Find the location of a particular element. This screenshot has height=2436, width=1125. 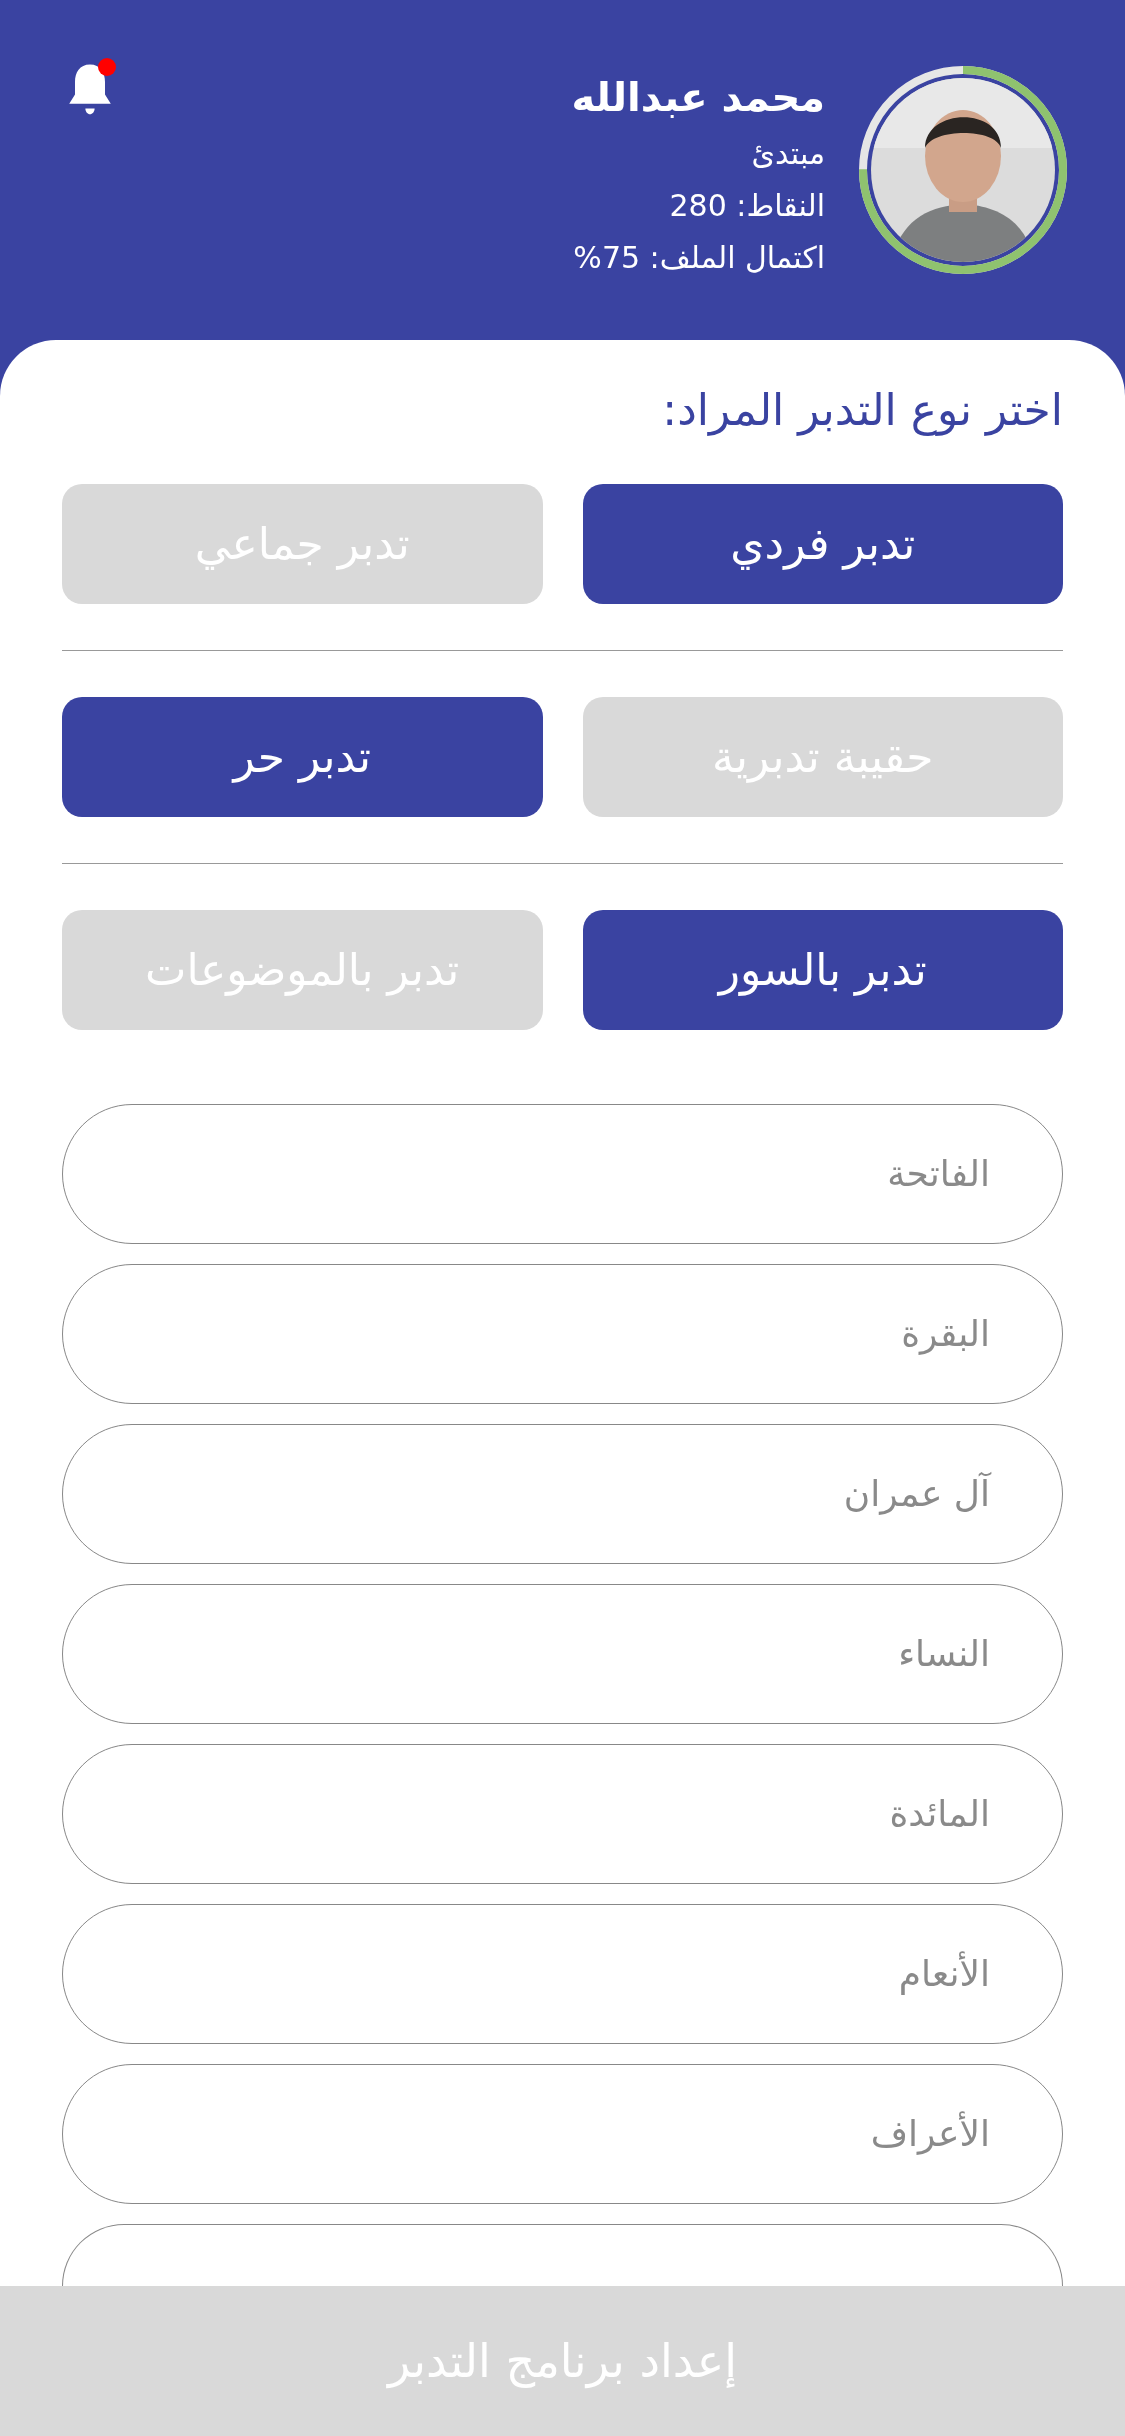

option-button: تدبر حر is located at coordinates (302, 757).